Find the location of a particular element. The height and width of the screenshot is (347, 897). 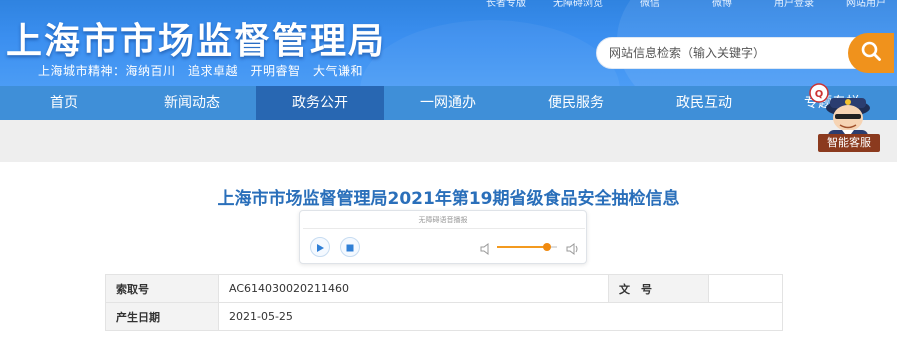

label-document-number: 文 号 is located at coordinates (658, 288).